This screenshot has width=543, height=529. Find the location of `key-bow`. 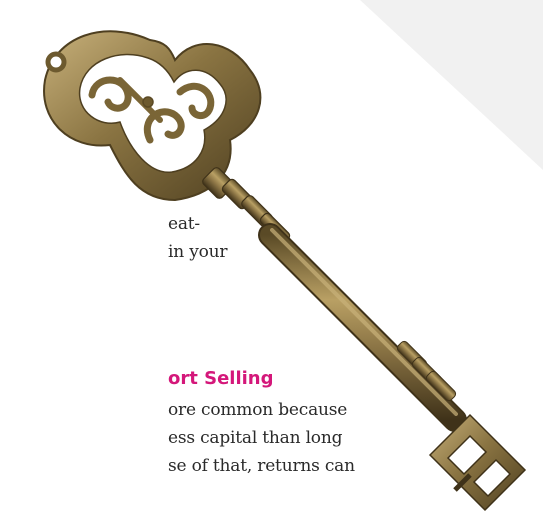

key-bow is located at coordinates (152, 116).